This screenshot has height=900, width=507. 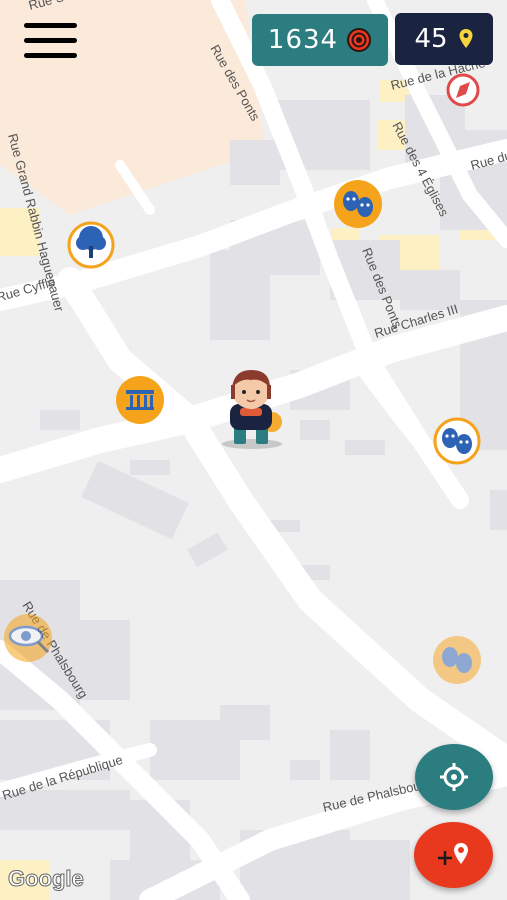 What do you see at coordinates (431, 39) in the screenshot?
I see `pins-value: 45` at bounding box center [431, 39].